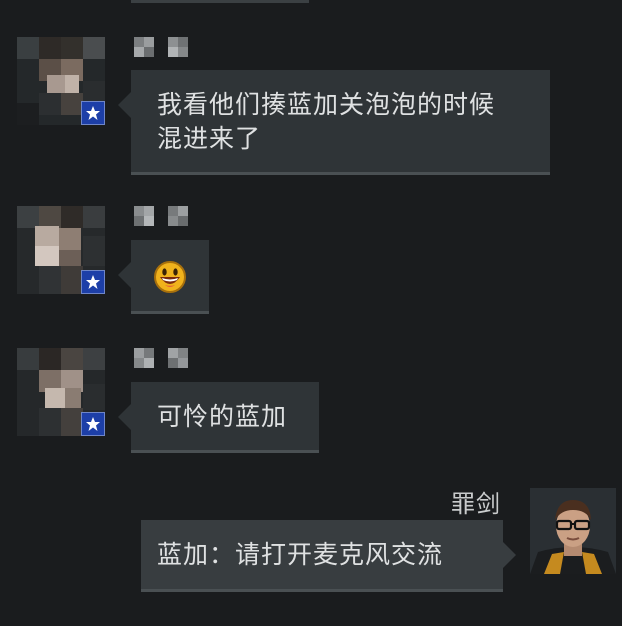 The height and width of the screenshot is (626, 622). What do you see at coordinates (222, 416) in the screenshot?
I see `message-text: 可怜的蓝加` at bounding box center [222, 416].